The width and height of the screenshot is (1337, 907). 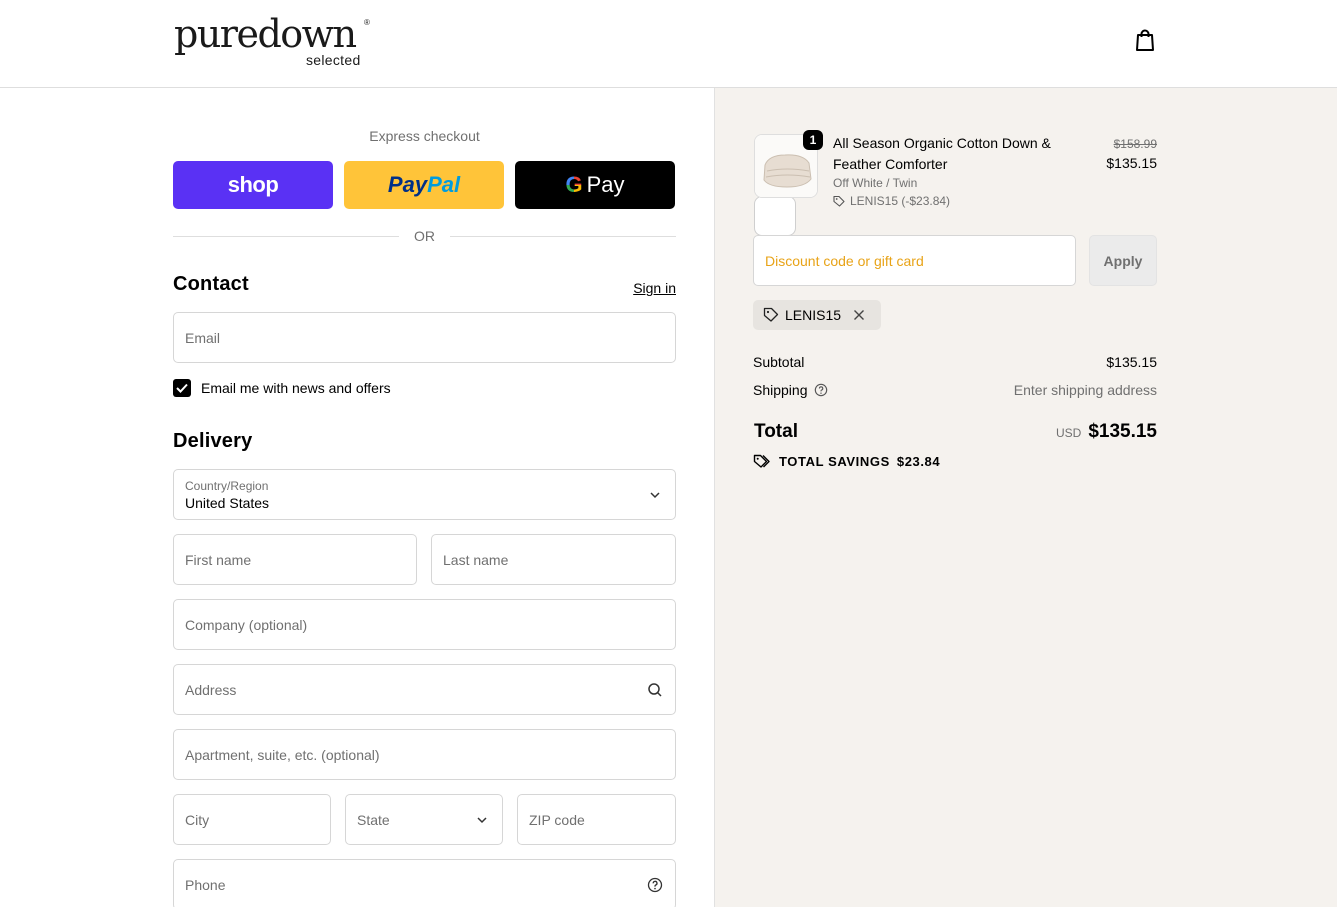 I want to click on total-amount: USD $135.15, so click(x=1106, y=432).